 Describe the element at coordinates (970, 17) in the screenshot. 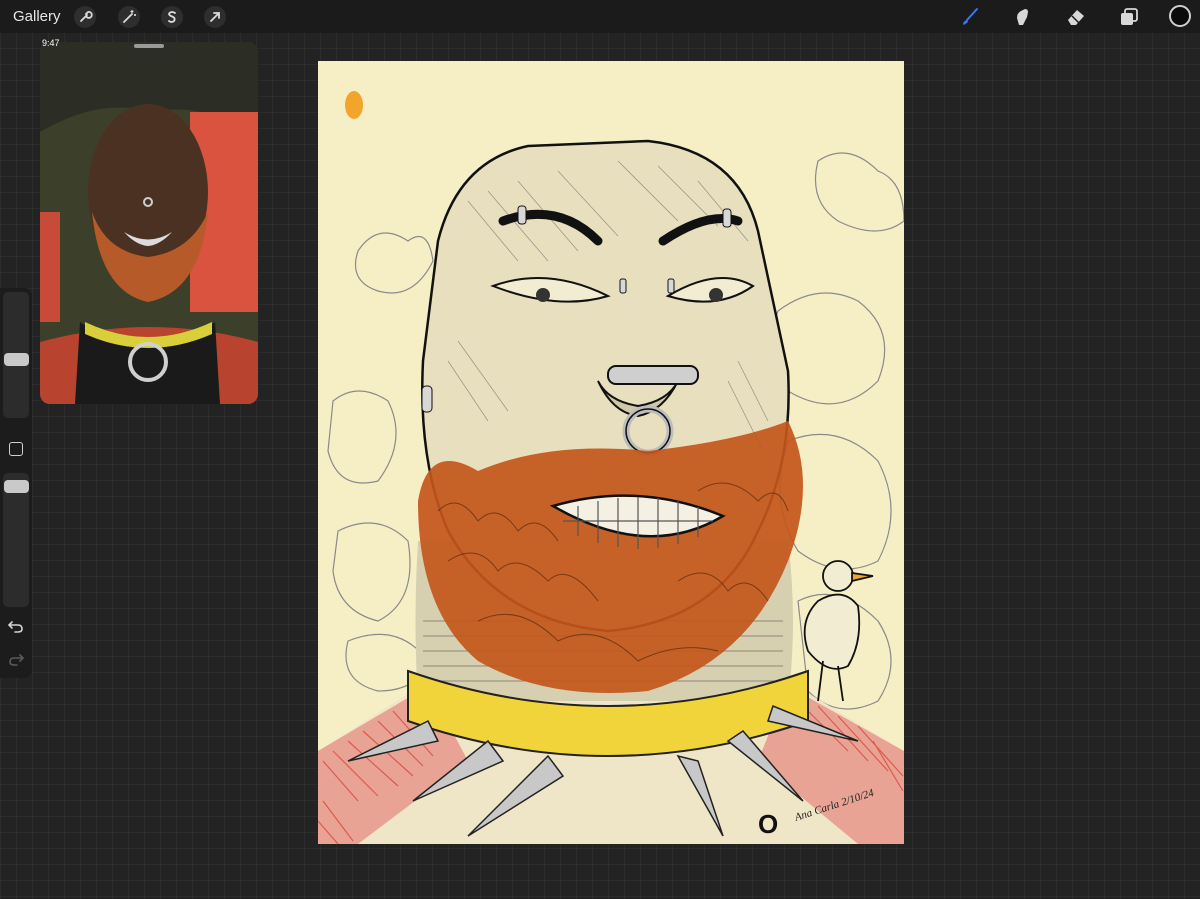

I see `brush-icon` at that location.